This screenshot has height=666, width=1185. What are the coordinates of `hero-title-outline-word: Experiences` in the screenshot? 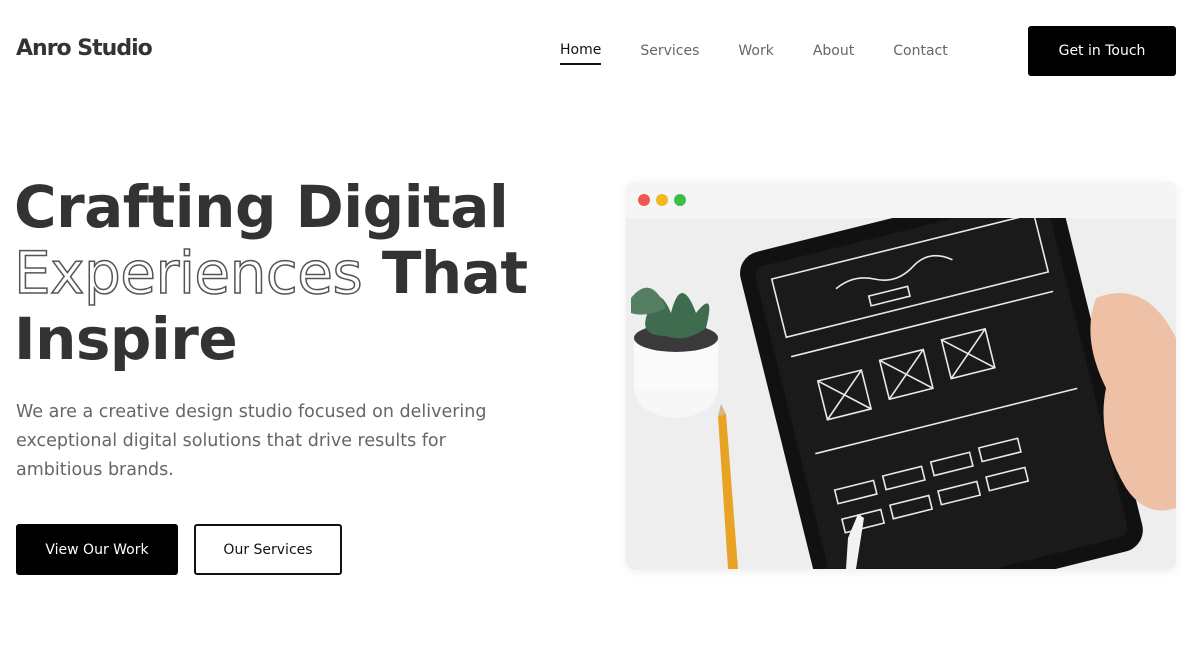 It's located at (188, 273).